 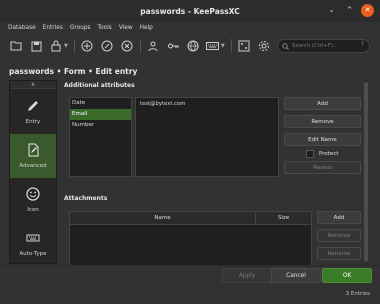 What do you see at coordinates (53, 28) in the screenshot?
I see `menu-entries: Entries` at bounding box center [53, 28].